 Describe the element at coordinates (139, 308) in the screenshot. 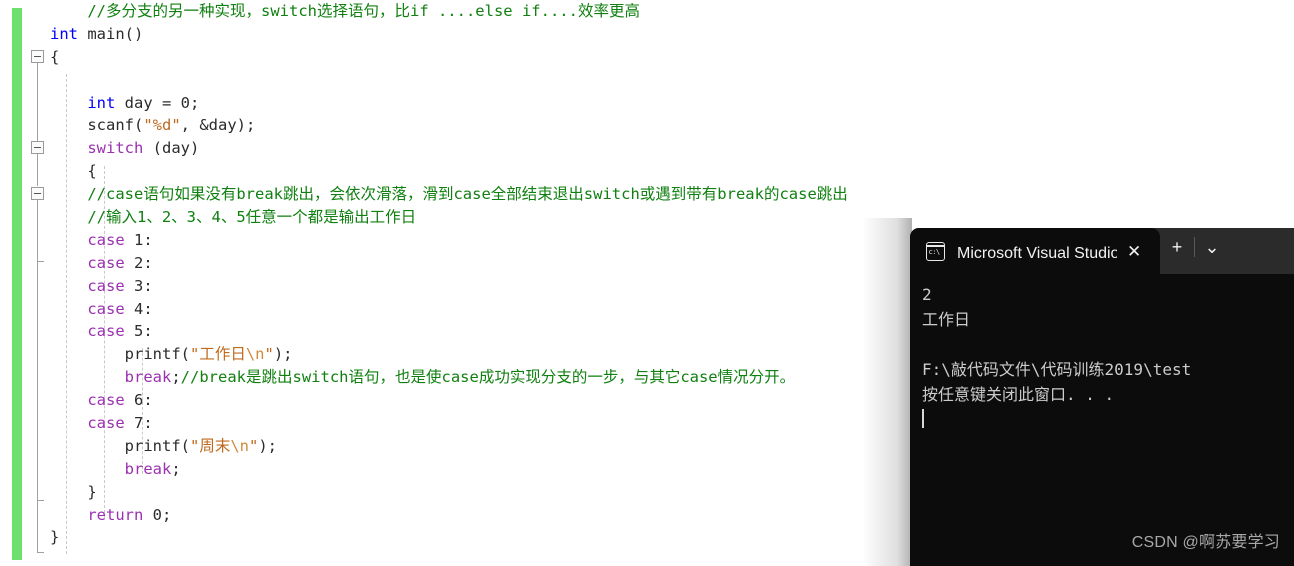

I see `code-token-num: 4` at that location.